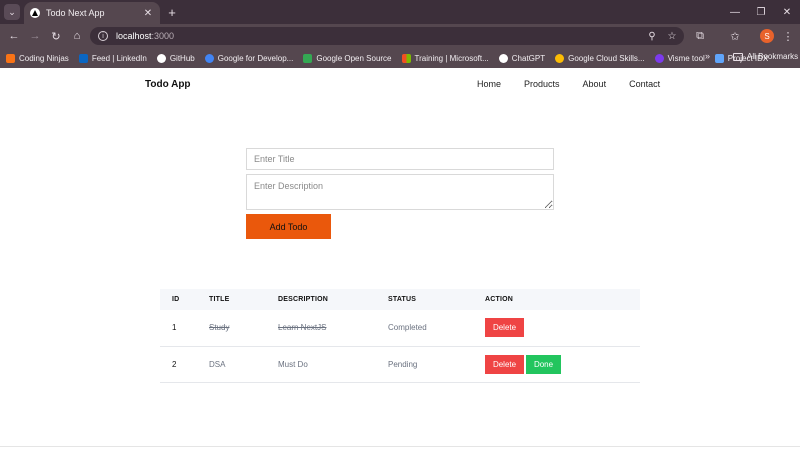  Describe the element at coordinates (542, 84) in the screenshot. I see `nav-link-products: Products` at that location.